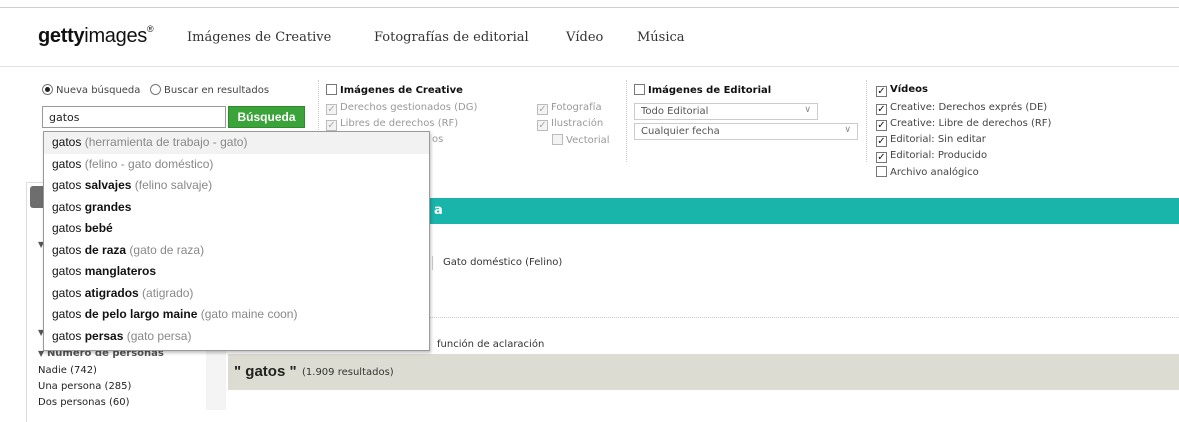  I want to click on videos-filter-toggle: ✓ Vídeos, so click(902, 90).